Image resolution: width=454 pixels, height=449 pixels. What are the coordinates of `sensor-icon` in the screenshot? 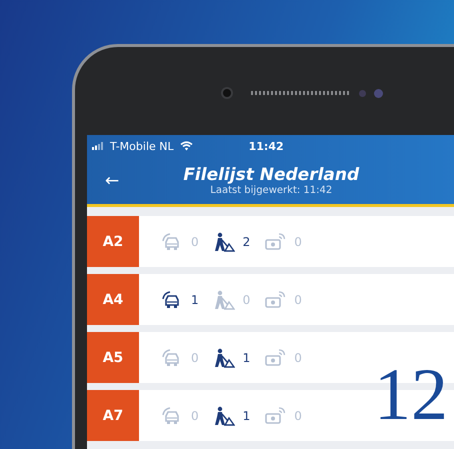 It's located at (362, 93).